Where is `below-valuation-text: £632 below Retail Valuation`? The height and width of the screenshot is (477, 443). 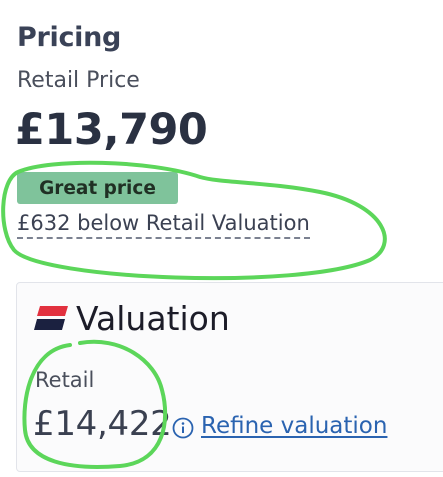 below-valuation-text: £632 below Retail Valuation is located at coordinates (163, 225).